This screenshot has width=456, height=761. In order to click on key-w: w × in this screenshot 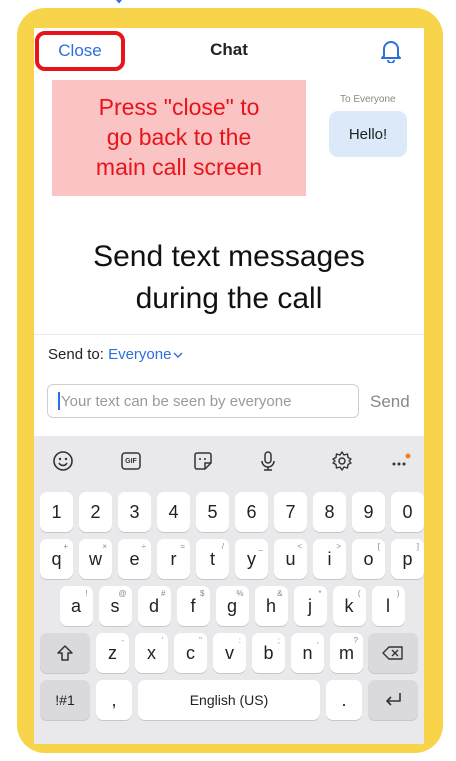, I will do `click(95, 559)`.